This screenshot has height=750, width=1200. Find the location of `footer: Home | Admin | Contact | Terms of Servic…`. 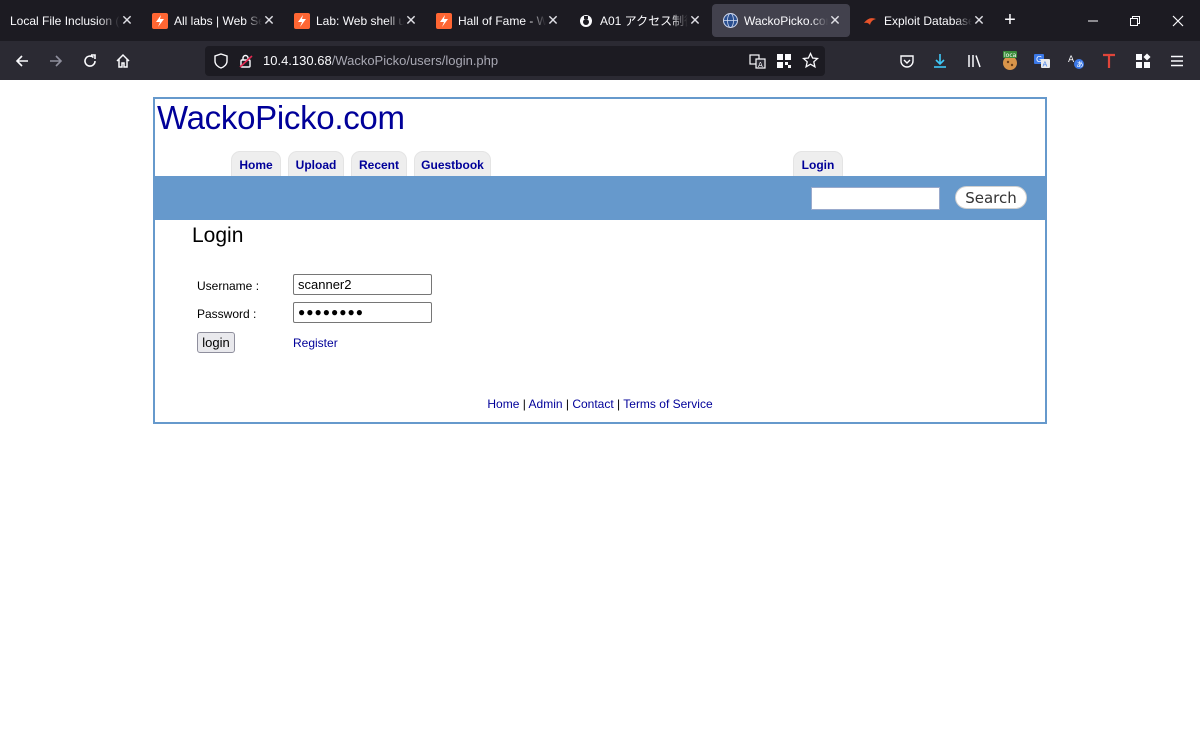

footer: Home | Admin | Contact | Terms of Servic… is located at coordinates (600, 404).